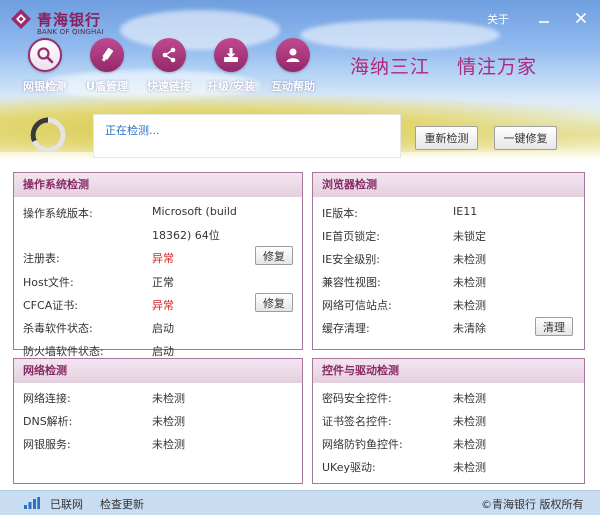  I want to click on ie-homepage-lock-label: IE首页锁定:, so click(351, 236).